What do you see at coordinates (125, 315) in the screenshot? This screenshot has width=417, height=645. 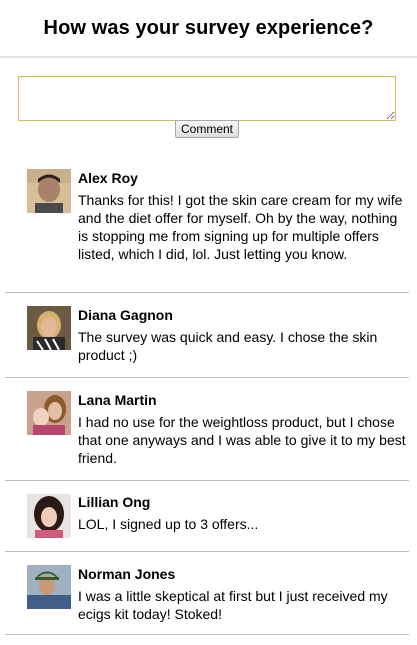 I see `comment-author: Diana Gagnon` at bounding box center [125, 315].